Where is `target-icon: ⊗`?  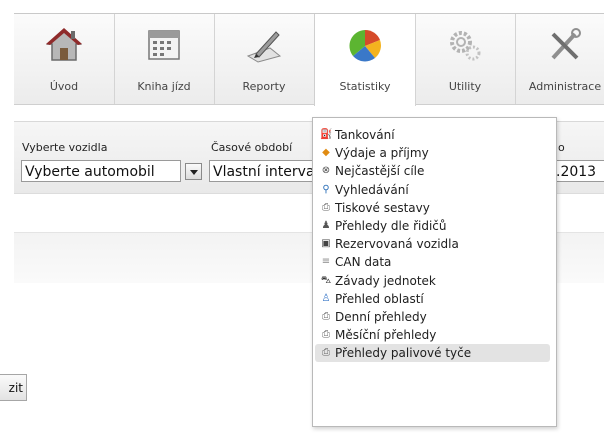
target-icon: ⊗ is located at coordinates (326, 171).